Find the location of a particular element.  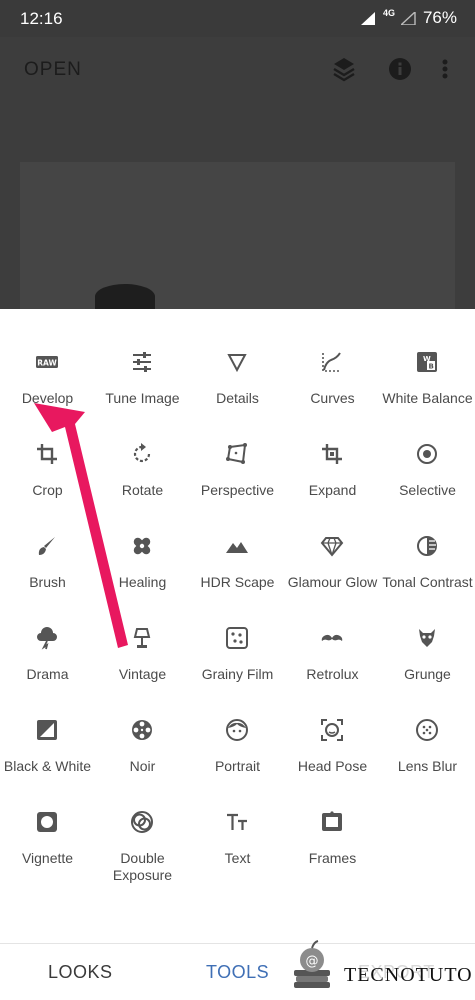

tool-healing: Healing is located at coordinates (142, 541).